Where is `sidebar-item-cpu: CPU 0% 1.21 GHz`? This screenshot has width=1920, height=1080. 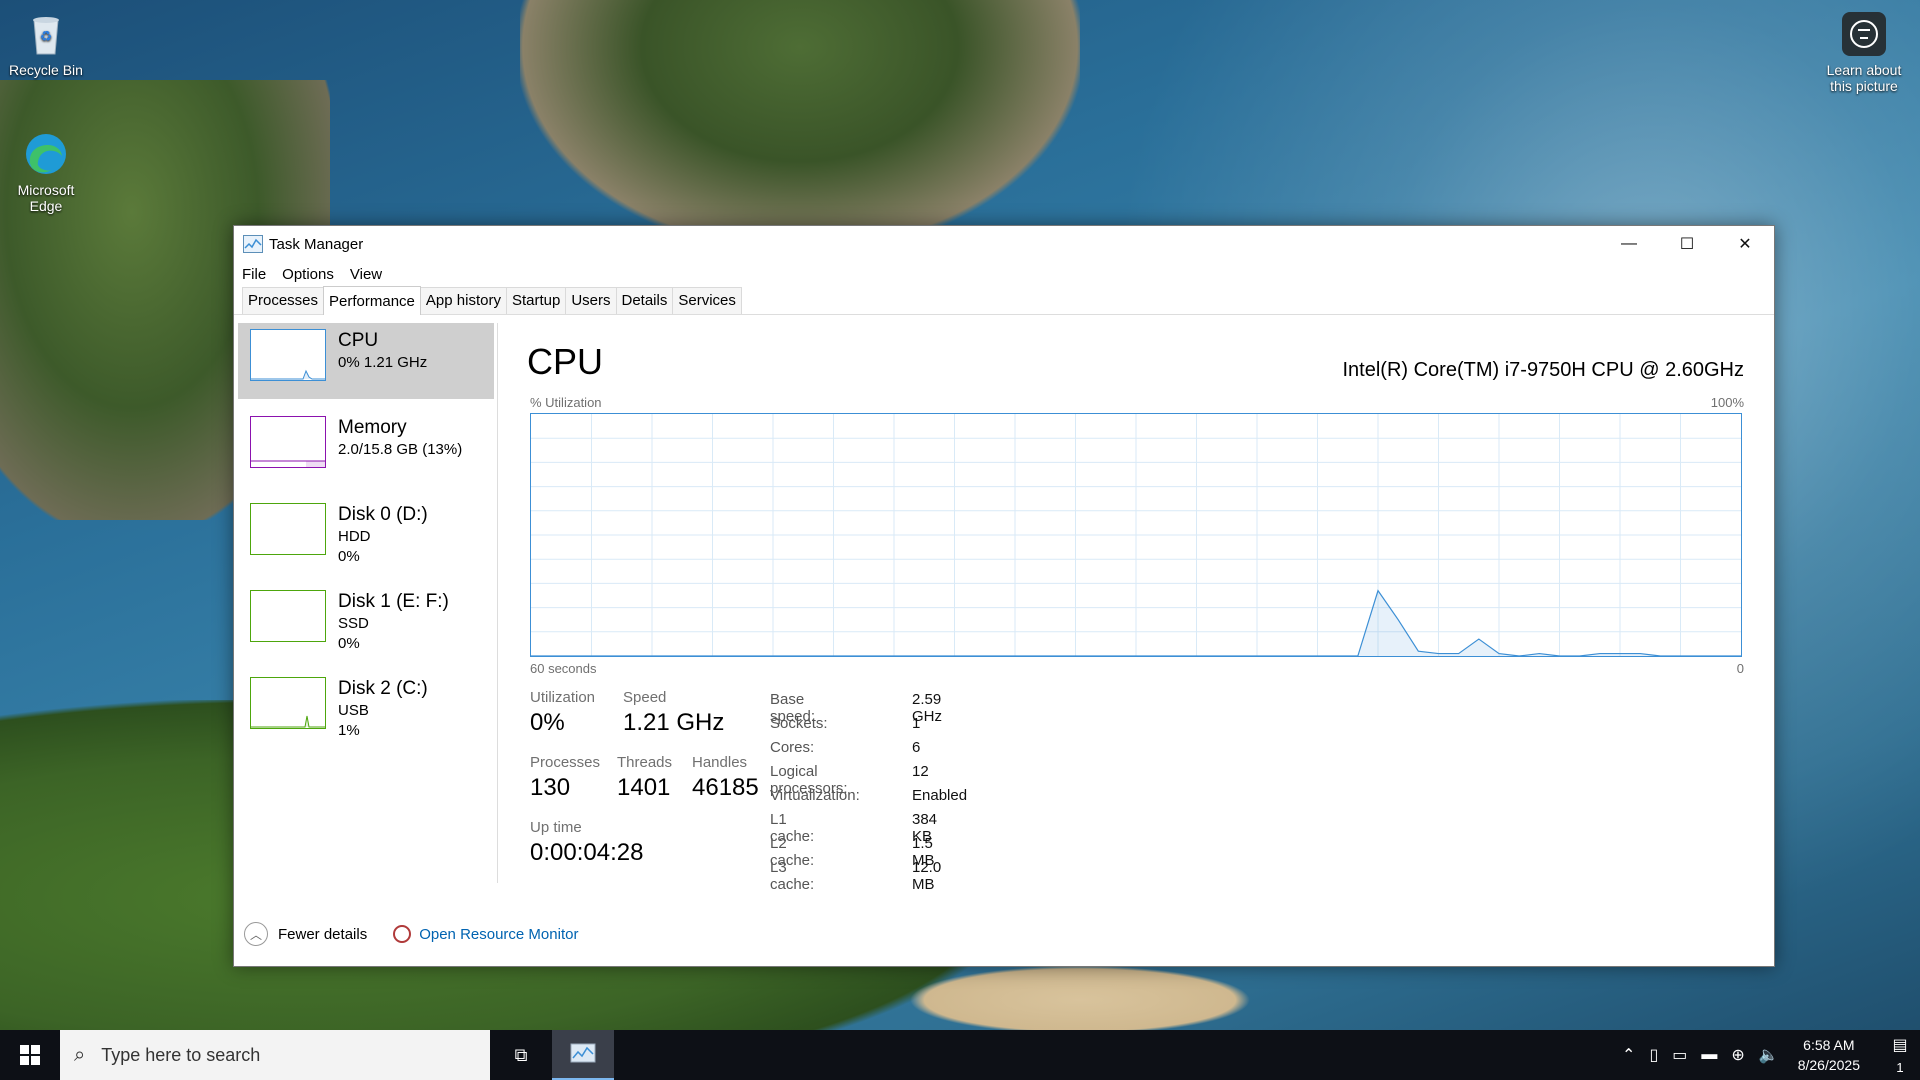
sidebar-item-cpu: CPU 0% 1.21 GHz is located at coordinates (366, 361).